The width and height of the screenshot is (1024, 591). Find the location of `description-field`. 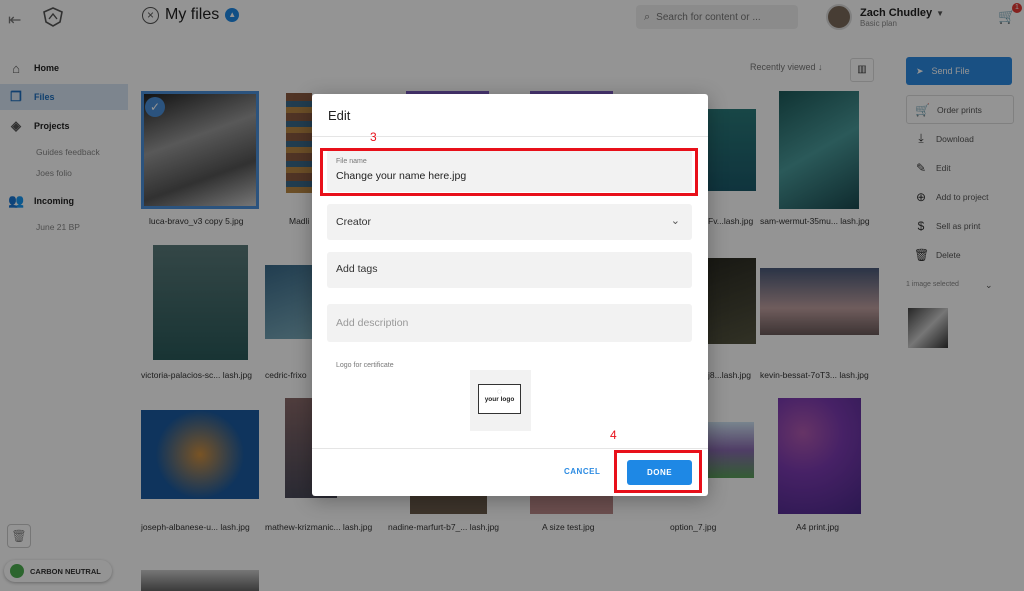

description-field is located at coordinates (509, 323).